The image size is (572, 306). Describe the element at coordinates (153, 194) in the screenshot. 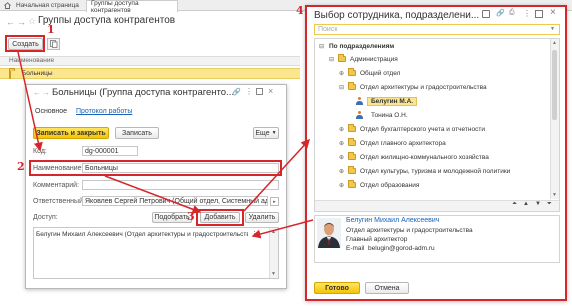

I see `arrow-name-to-add` at that location.